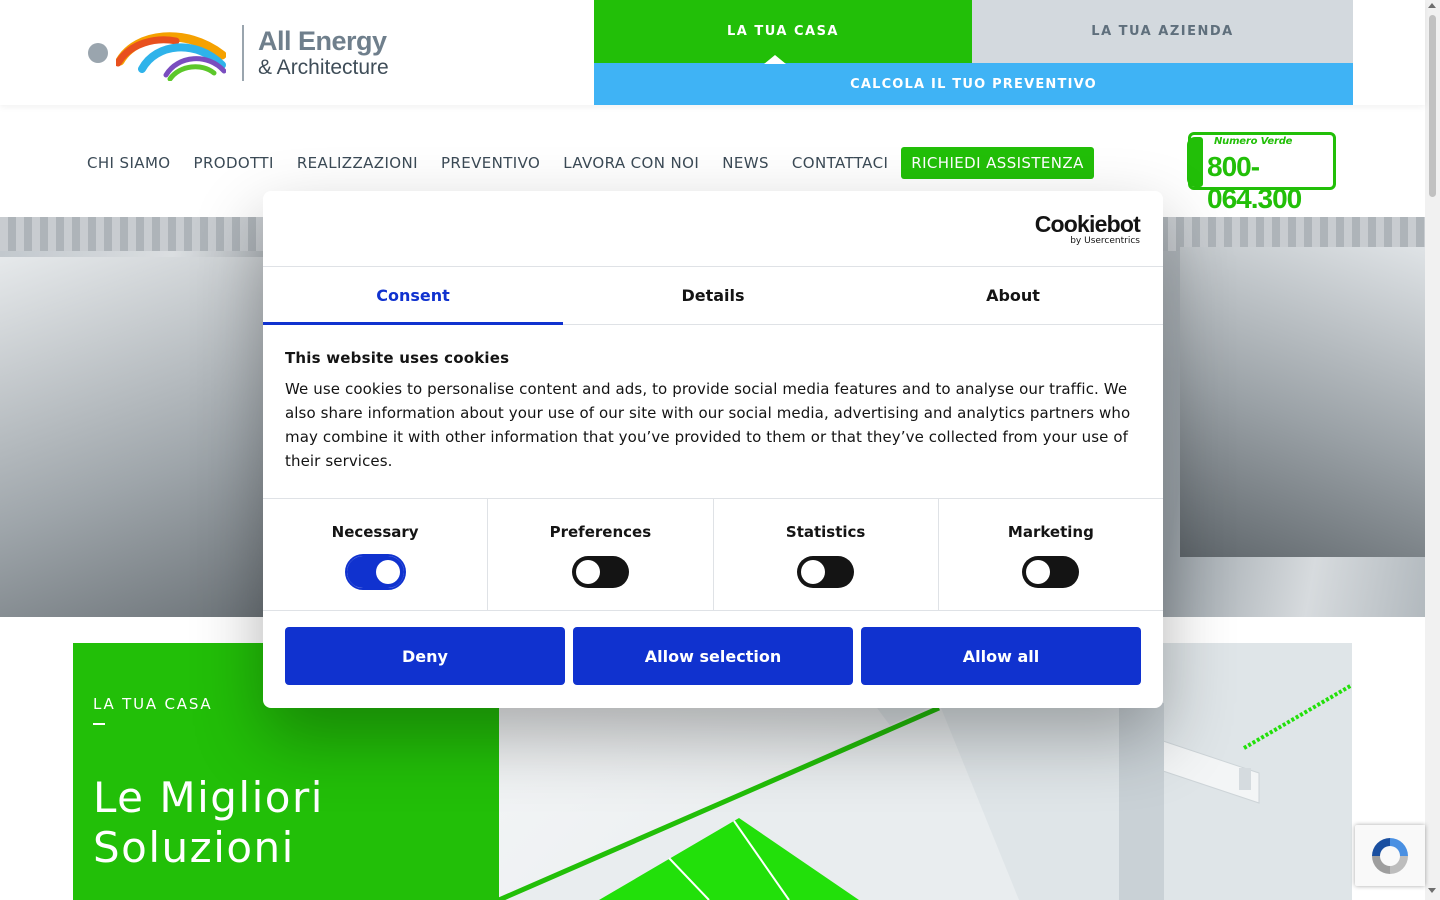 The image size is (1440, 900). Describe the element at coordinates (1254, 182) in the screenshot. I see `numero-verde-number: 800-064.300` at that location.